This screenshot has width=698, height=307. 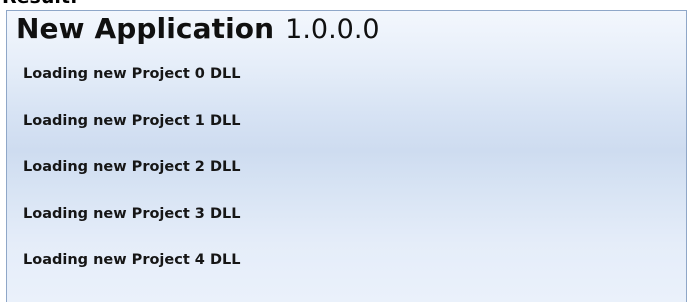 What do you see at coordinates (40, 5) in the screenshot?
I see `result-caption: Result:` at bounding box center [40, 5].